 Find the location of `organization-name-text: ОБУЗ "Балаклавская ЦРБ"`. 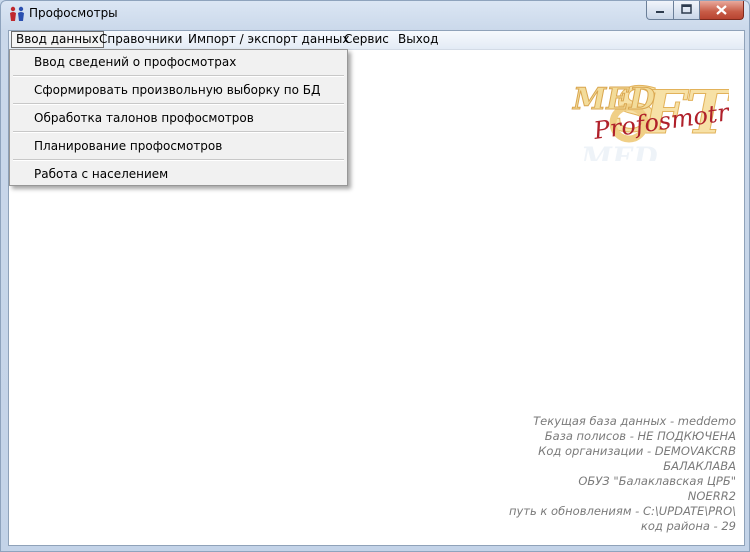

organization-name-text: ОБУЗ "Балаклавская ЦРБ" is located at coordinates (657, 481).